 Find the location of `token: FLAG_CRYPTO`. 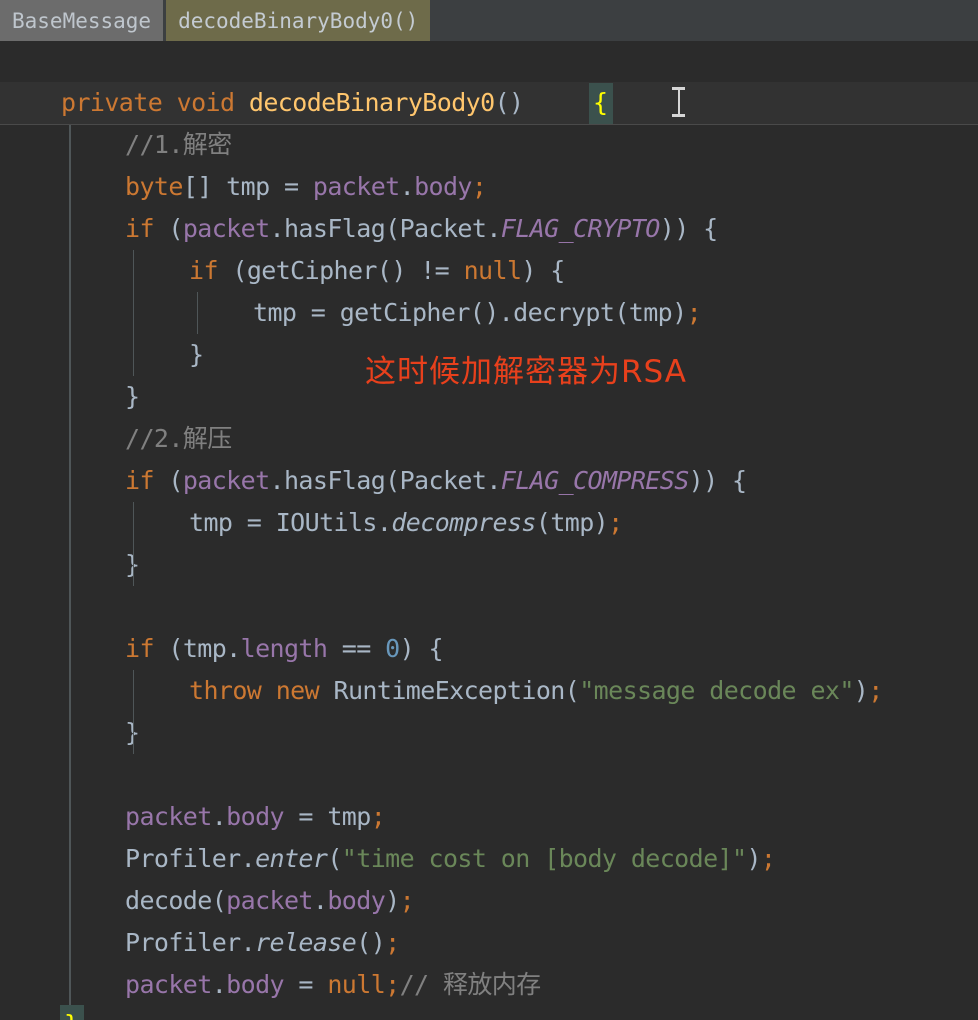

token: FLAG_CRYPTO is located at coordinates (580, 228).